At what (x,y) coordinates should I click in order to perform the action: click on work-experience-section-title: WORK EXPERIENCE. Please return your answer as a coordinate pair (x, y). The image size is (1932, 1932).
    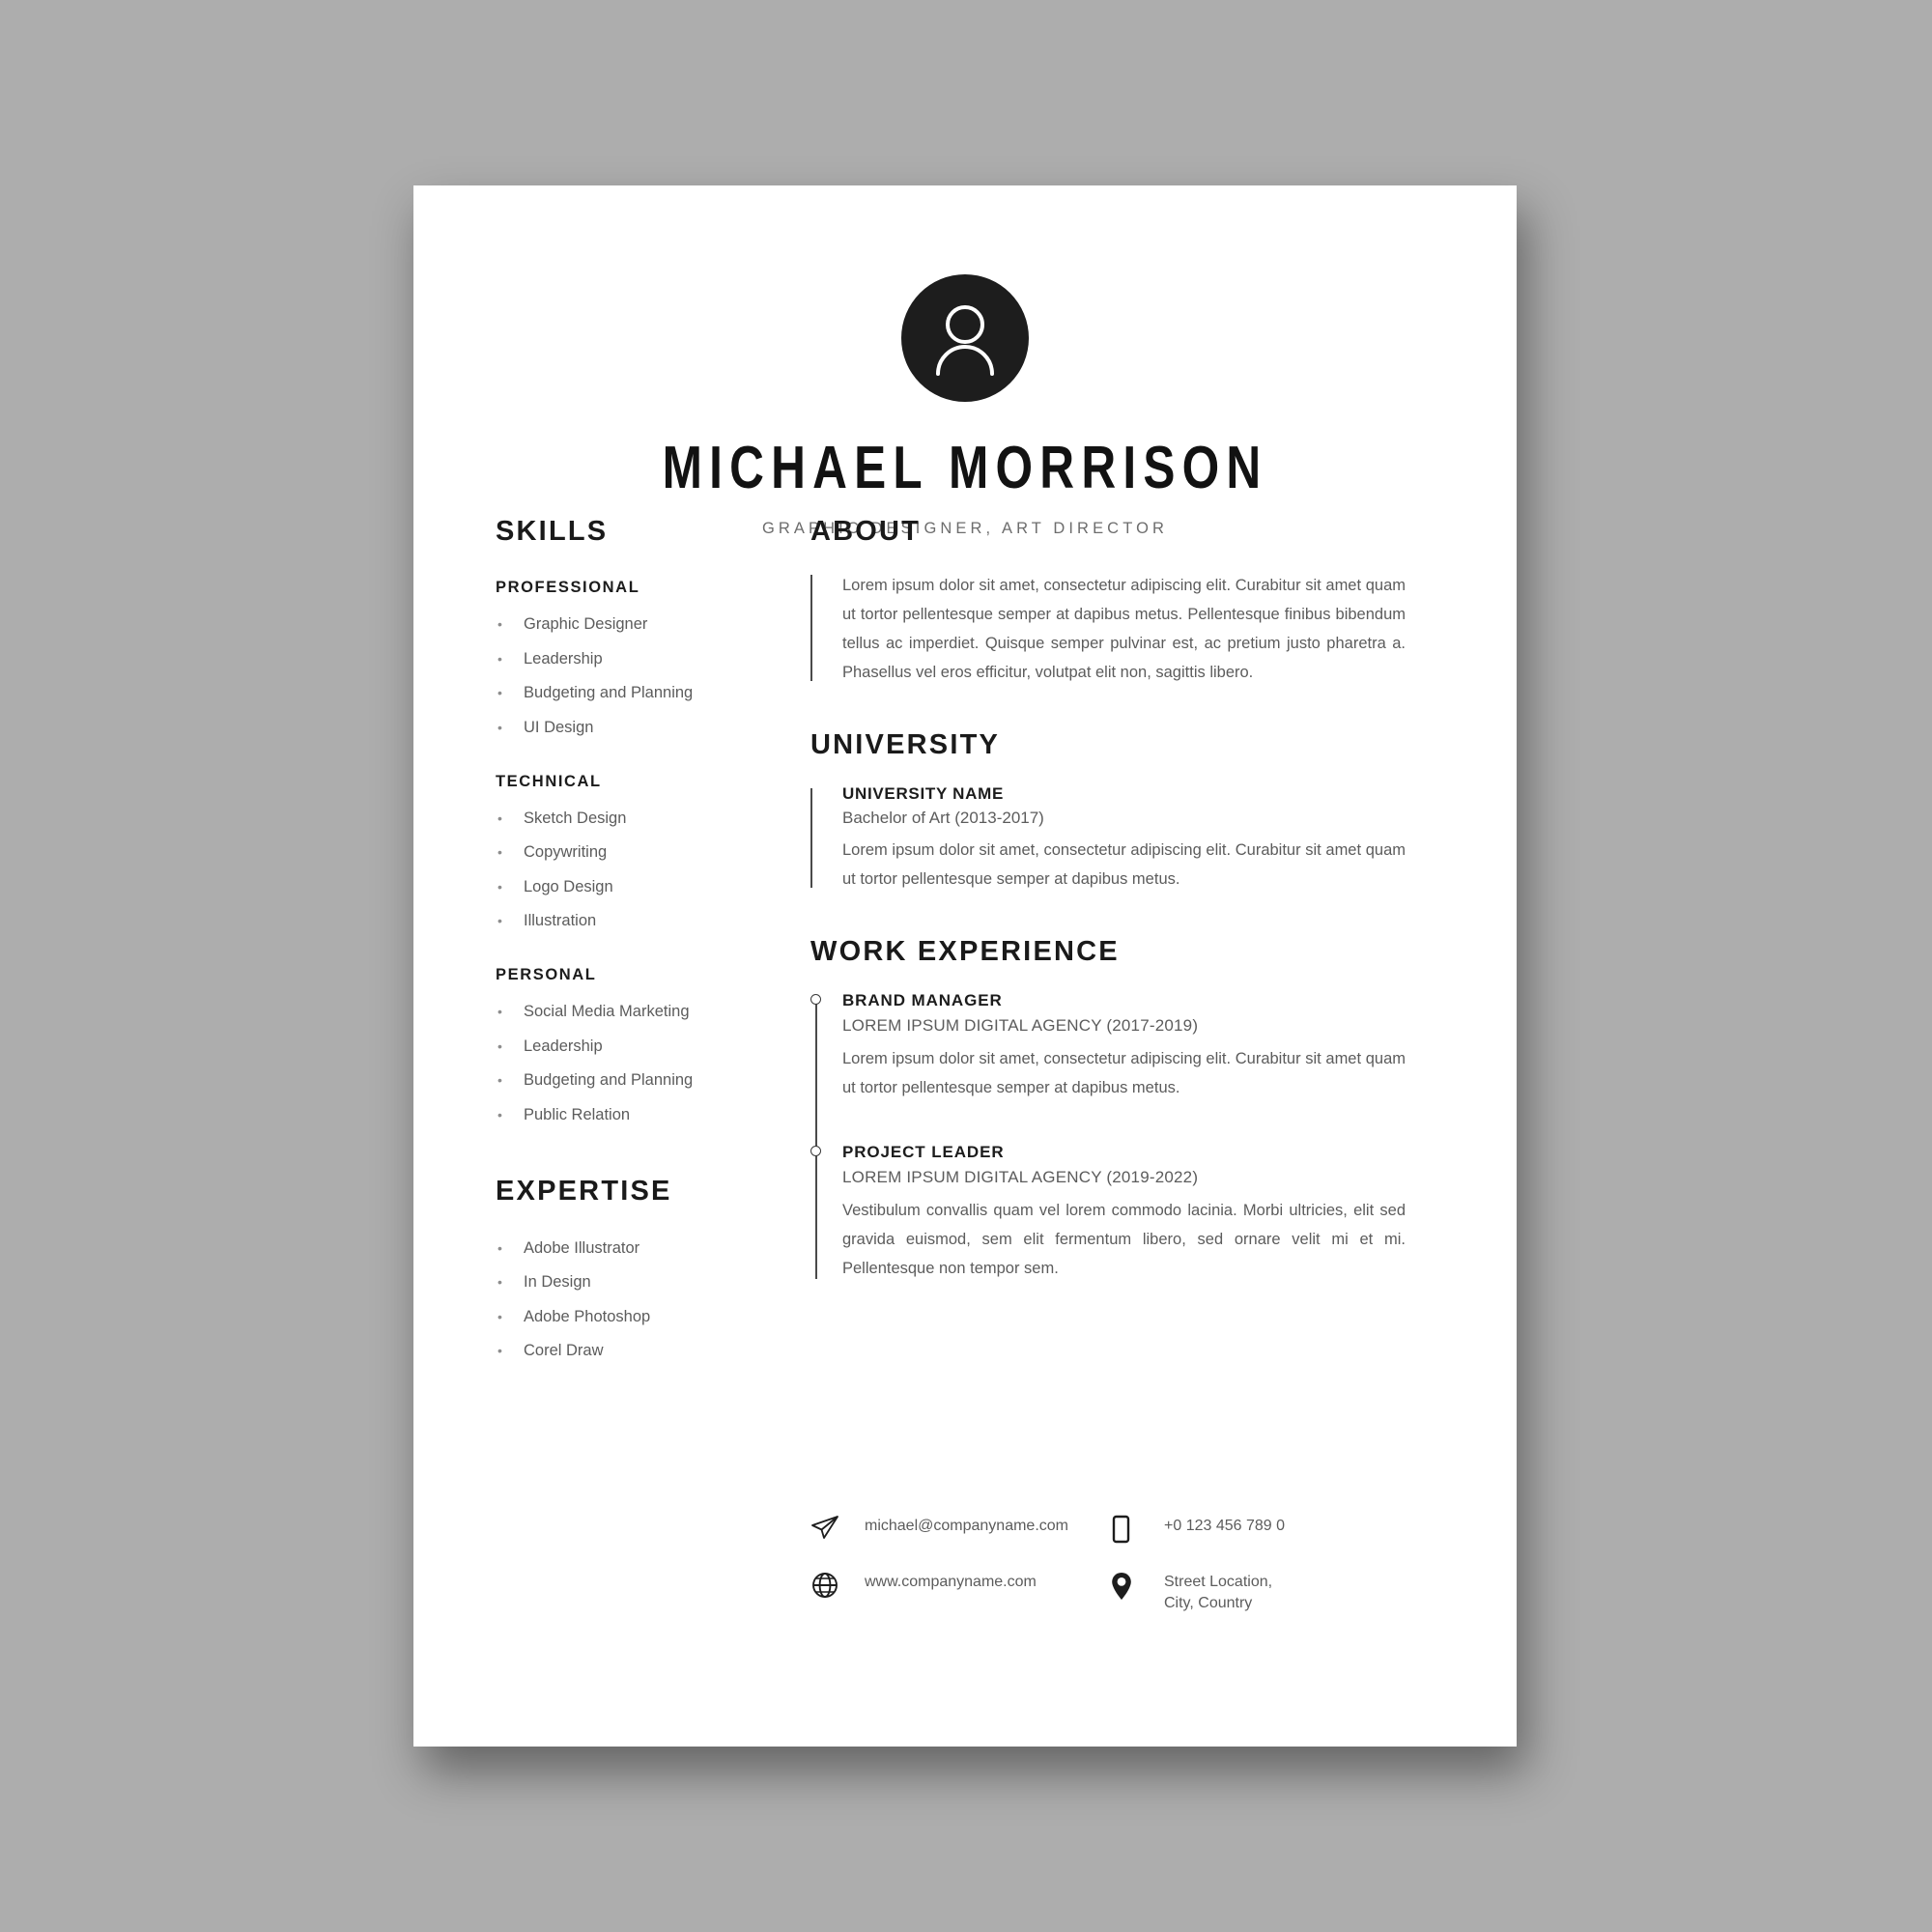
    Looking at the image, I should click on (965, 952).